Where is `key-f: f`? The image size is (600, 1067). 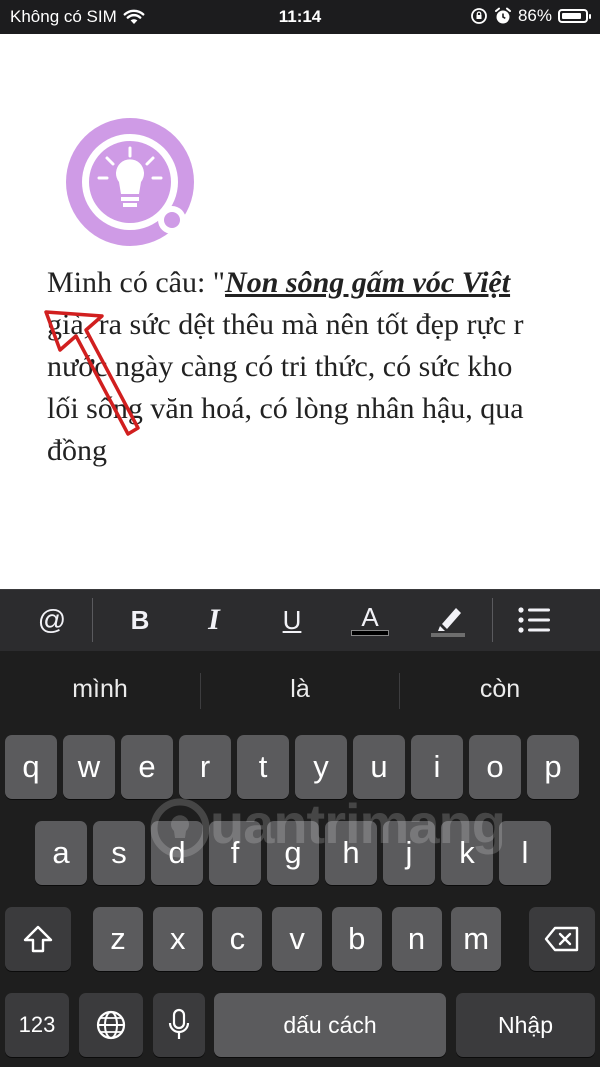
key-f: f is located at coordinates (235, 853).